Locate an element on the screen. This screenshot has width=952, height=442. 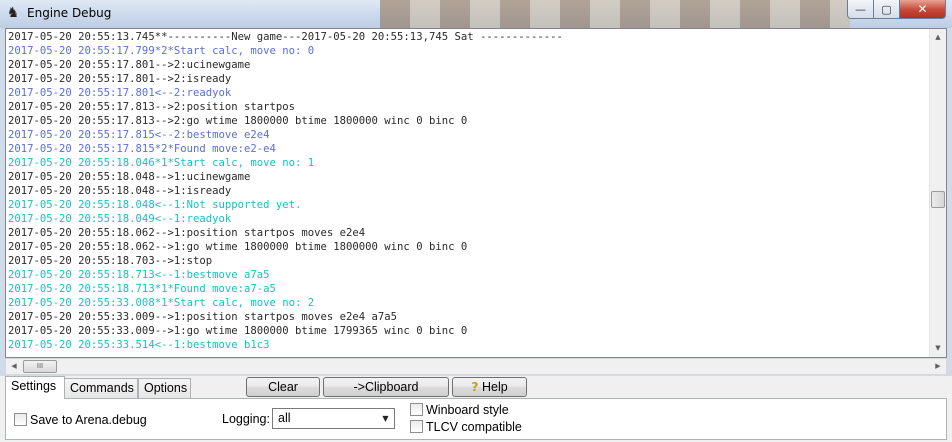
tlcv-compatible-label: TLCV compatible is located at coordinates (474, 427).